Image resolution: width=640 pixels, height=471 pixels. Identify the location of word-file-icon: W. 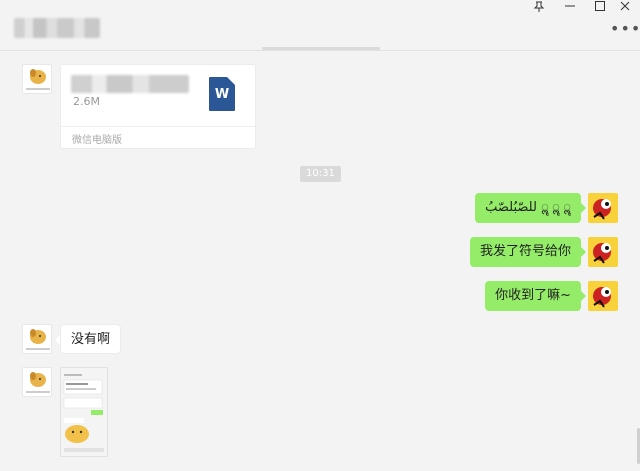
(222, 94).